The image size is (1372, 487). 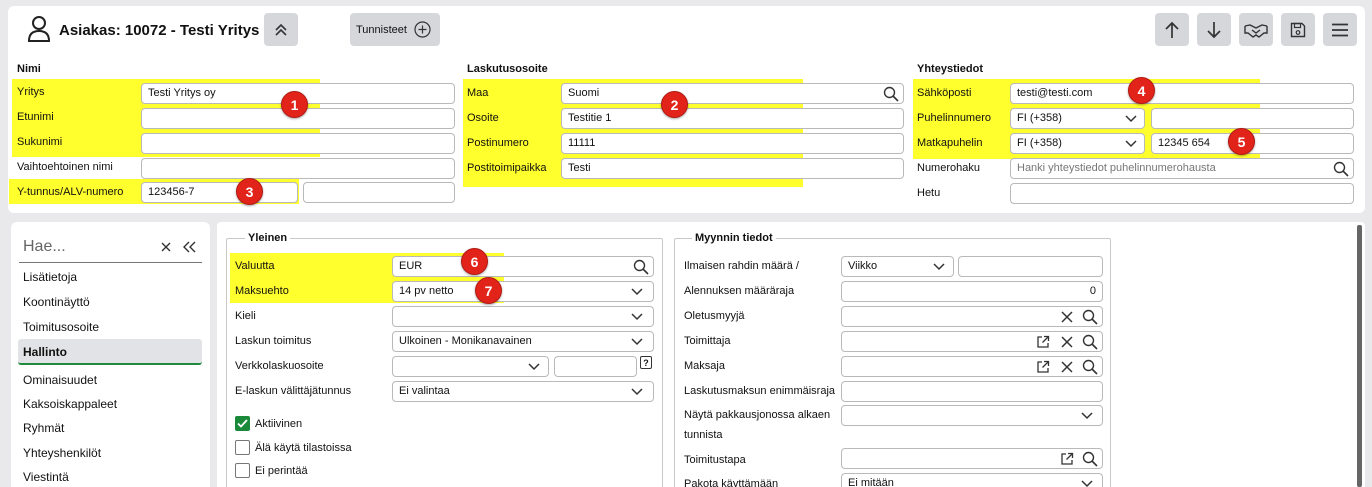 I want to click on alternative-name-input, so click(x=298, y=168).